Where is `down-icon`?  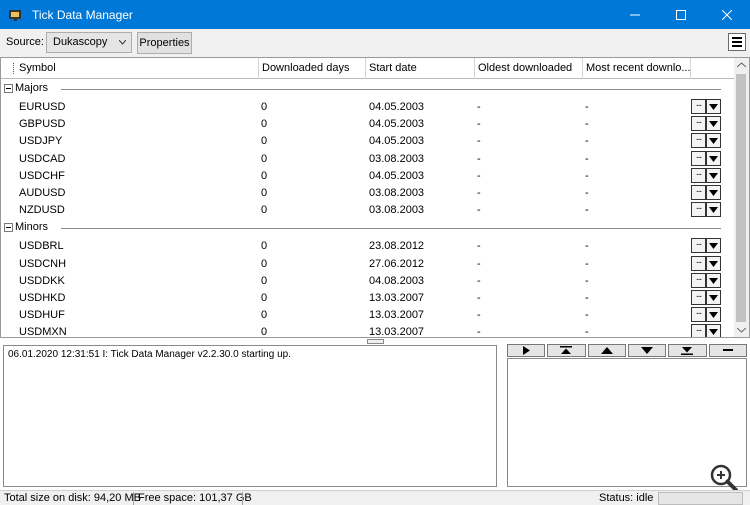 down-icon is located at coordinates (647, 350).